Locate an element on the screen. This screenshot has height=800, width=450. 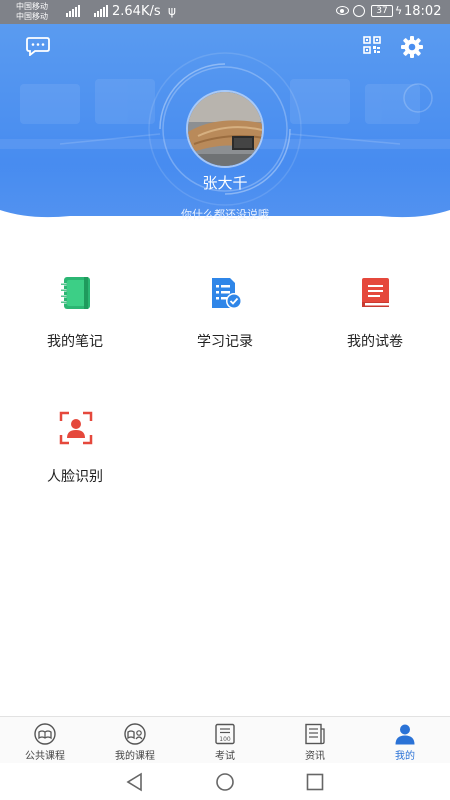
svg-text: 100 is located at coordinates (225, 739).